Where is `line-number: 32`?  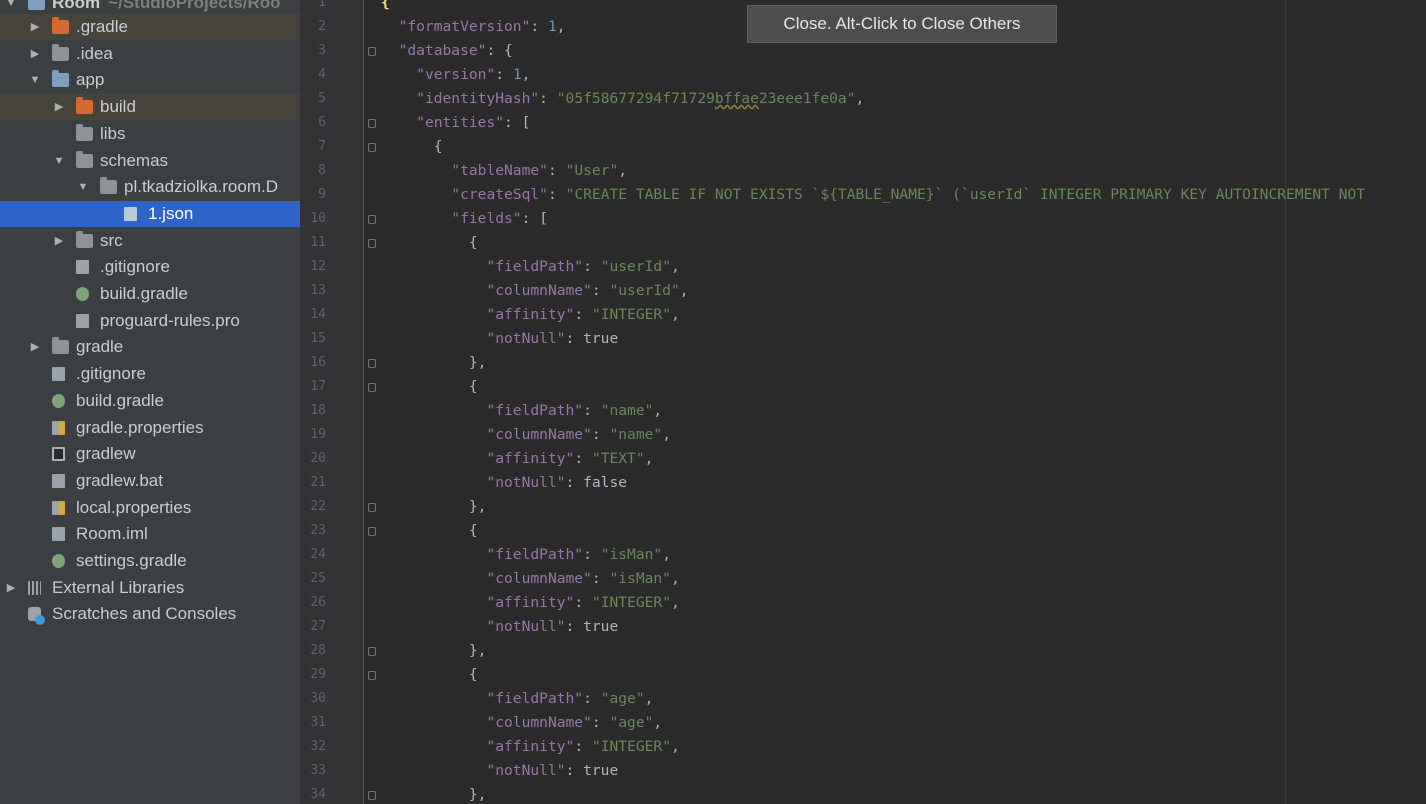 line-number: 32 is located at coordinates (318, 746).